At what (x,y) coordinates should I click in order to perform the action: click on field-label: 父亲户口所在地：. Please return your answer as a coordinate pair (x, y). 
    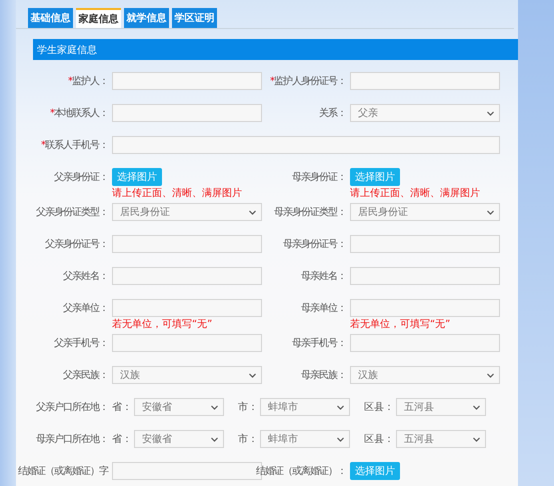
    Looking at the image, I should click on (72, 407).